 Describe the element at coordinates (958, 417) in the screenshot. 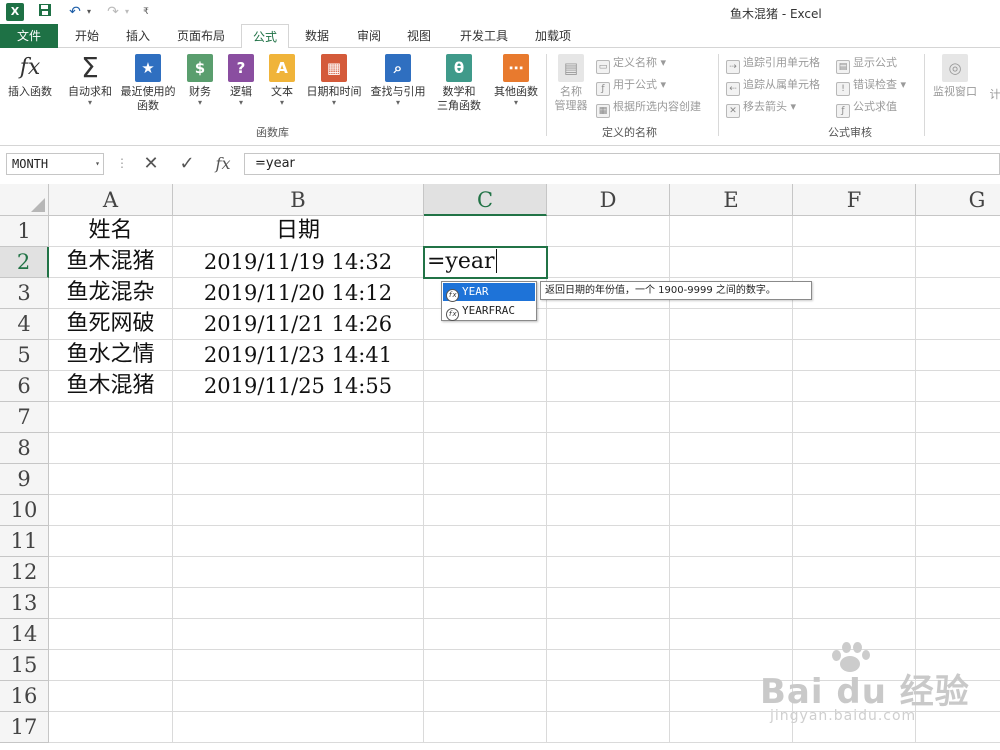

I see `cell-g7` at that location.